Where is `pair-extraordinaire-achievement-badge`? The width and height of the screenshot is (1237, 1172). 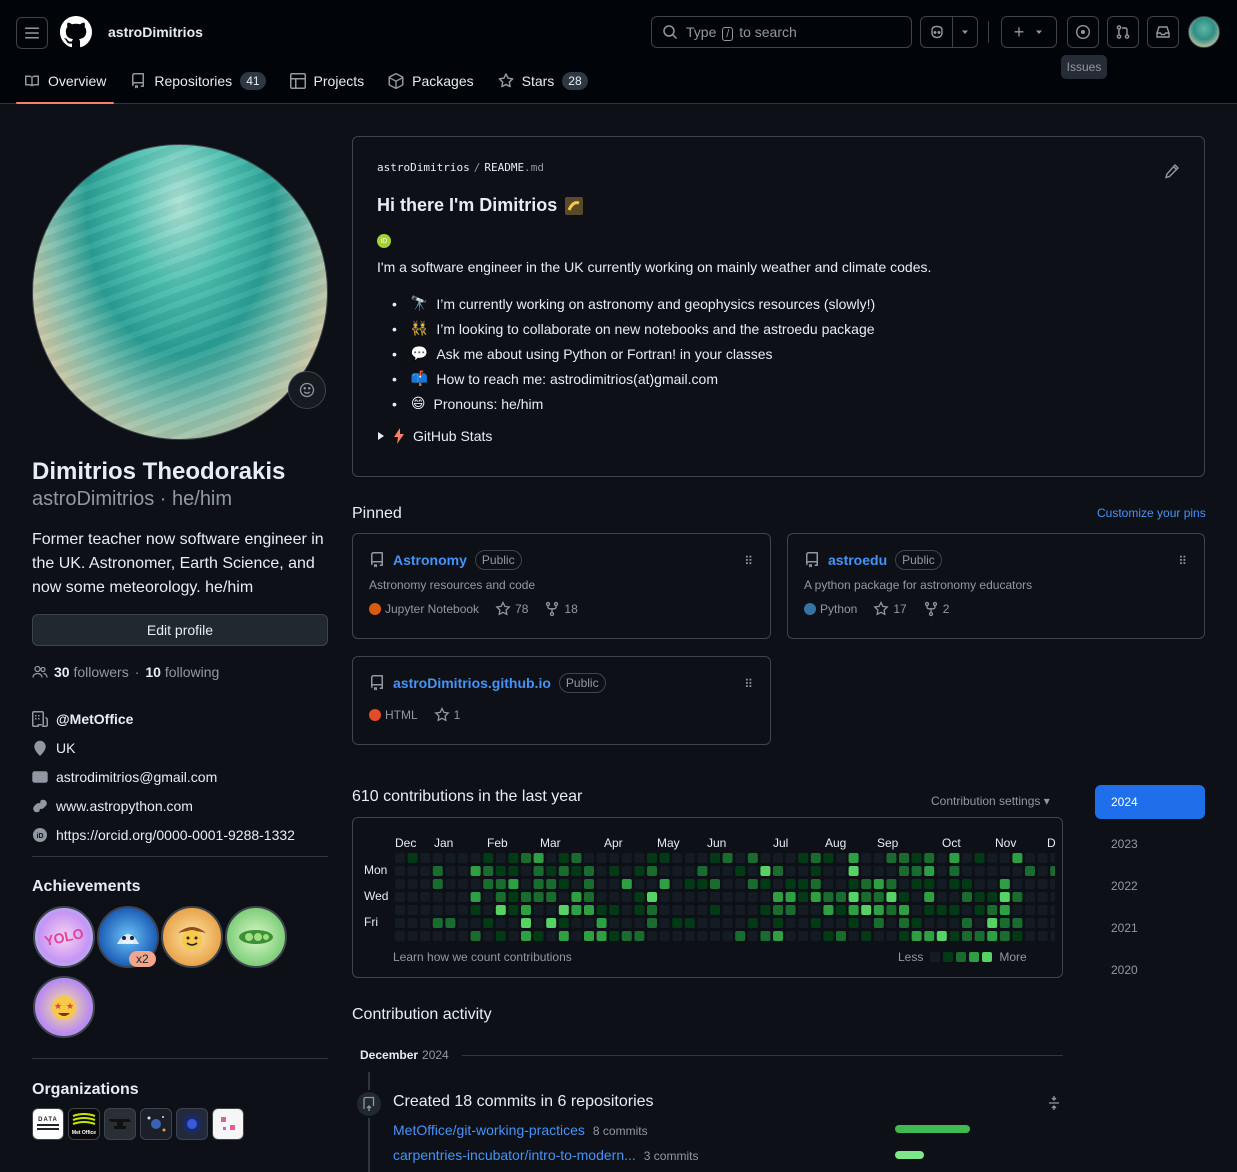
pair-extraordinaire-achievement-badge is located at coordinates (256, 937).